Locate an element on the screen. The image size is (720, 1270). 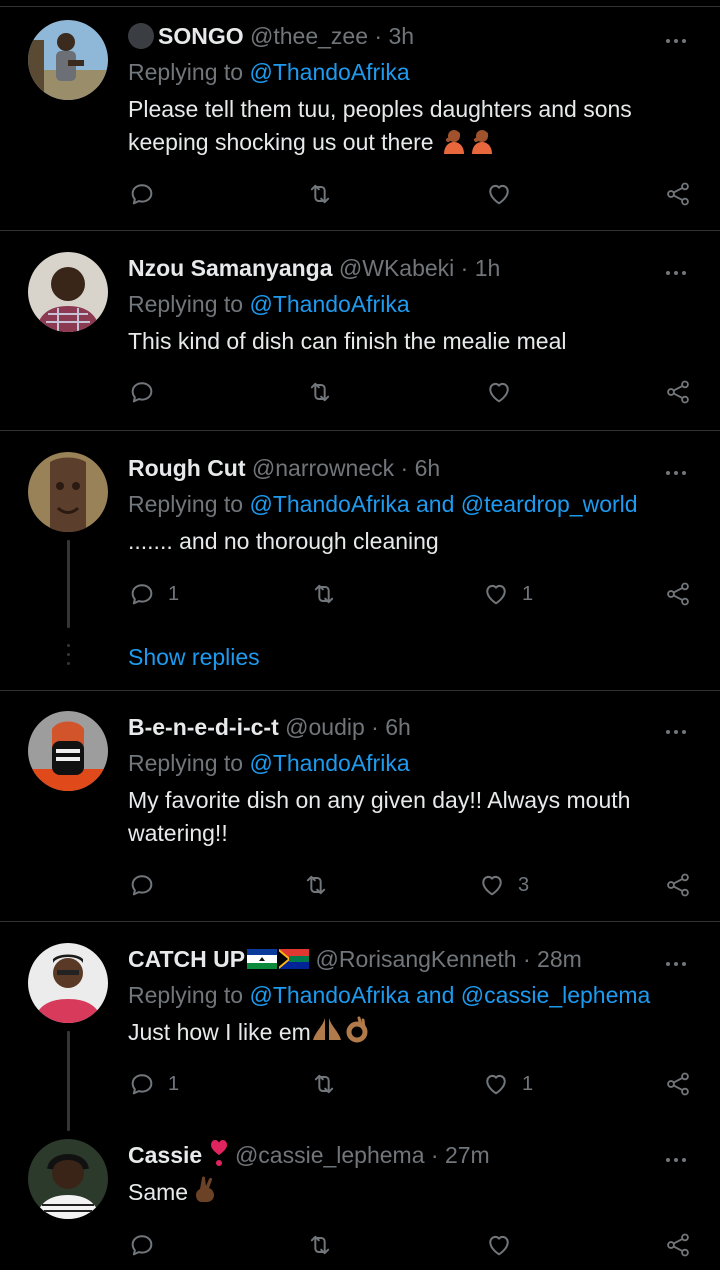
user-handle: @WKabeki is located at coordinates (396, 268).